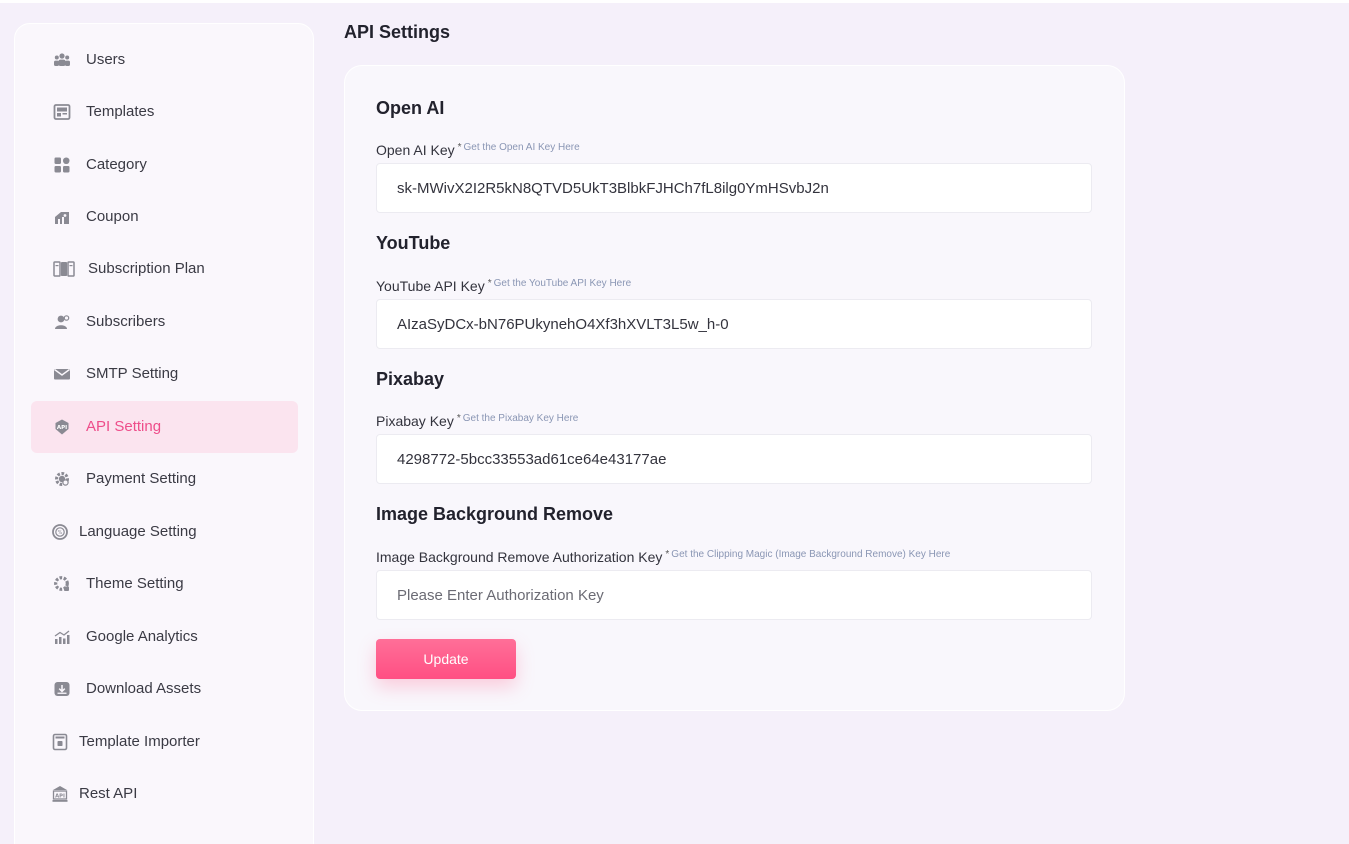 The image size is (1349, 844). What do you see at coordinates (138, 531) in the screenshot?
I see `sidebar-item-label: Language Setting` at bounding box center [138, 531].